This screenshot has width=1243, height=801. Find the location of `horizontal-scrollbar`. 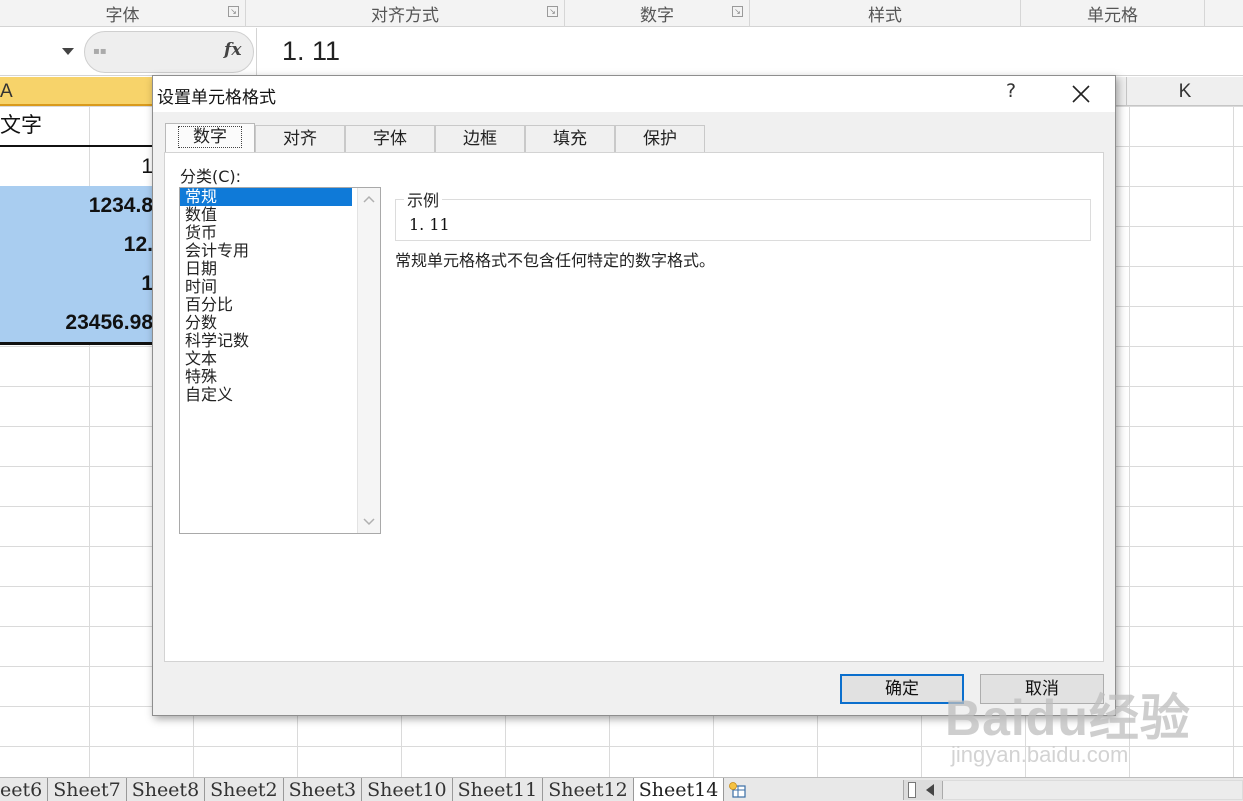

horizontal-scrollbar is located at coordinates (1073, 790).